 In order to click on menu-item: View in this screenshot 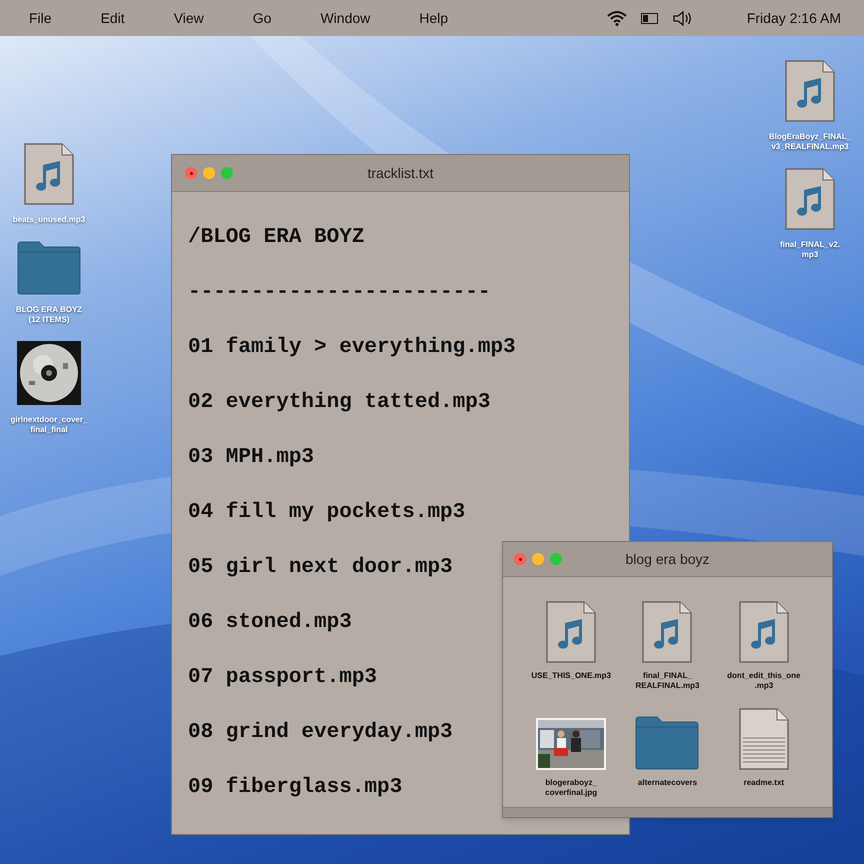, I will do `click(189, 18)`.